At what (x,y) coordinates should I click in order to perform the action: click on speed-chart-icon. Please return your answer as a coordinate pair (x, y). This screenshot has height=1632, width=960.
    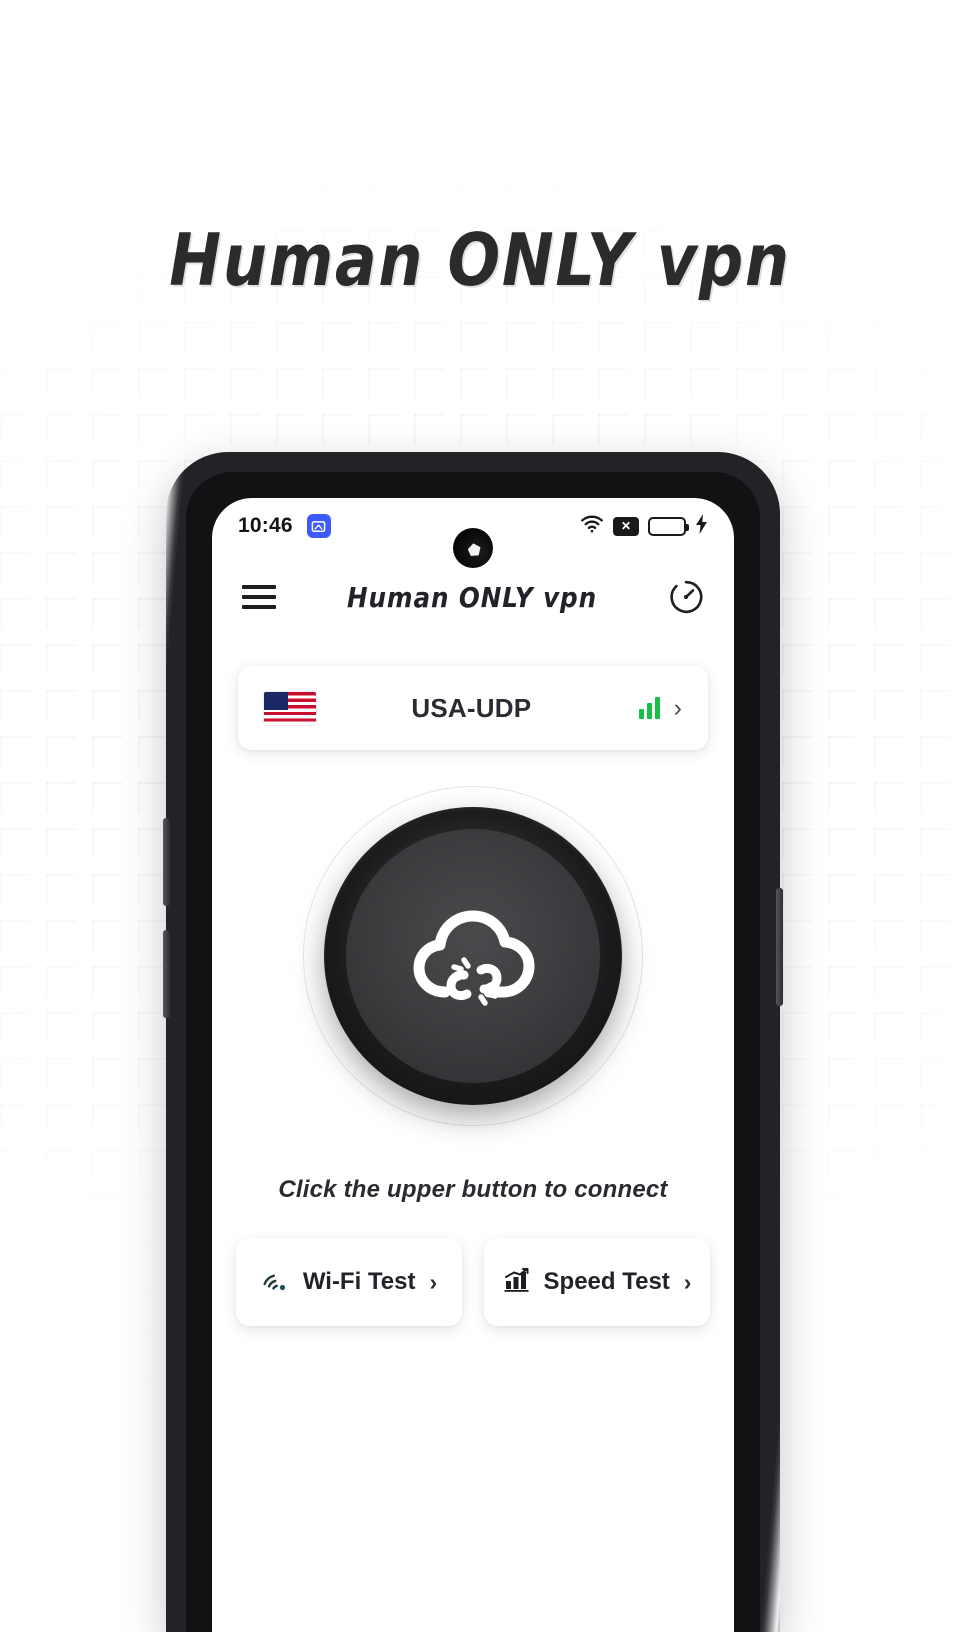
    Looking at the image, I should click on (516, 1282).